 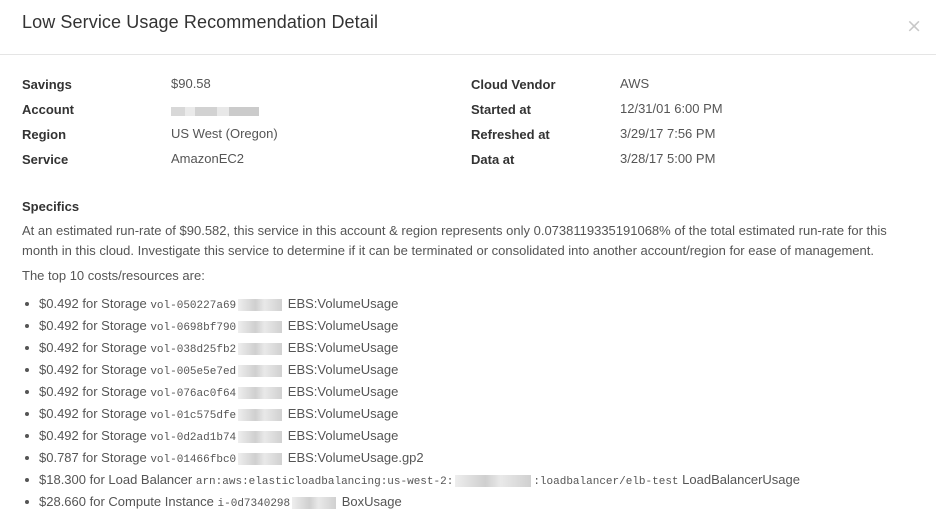 I want to click on account-value-redacted, so click(x=215, y=110).